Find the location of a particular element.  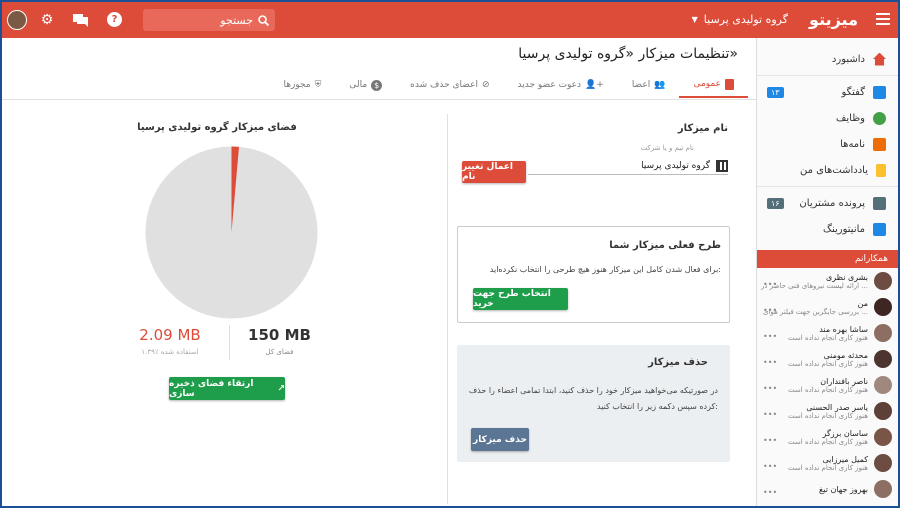

delete-workspace-button: حذف میزکار is located at coordinates (500, 439).